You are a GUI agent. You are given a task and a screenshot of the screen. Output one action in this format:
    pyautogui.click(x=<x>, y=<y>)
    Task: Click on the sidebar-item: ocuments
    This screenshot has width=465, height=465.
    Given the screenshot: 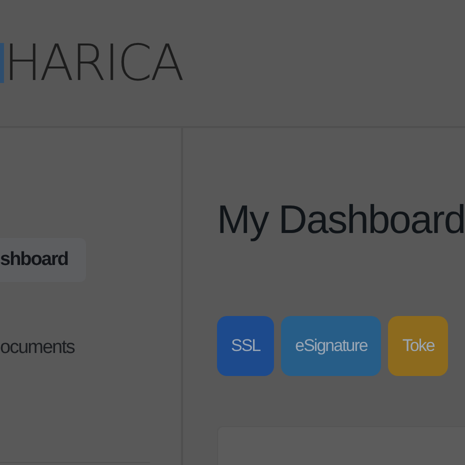 What is the action you would take?
    pyautogui.click(x=43, y=348)
    